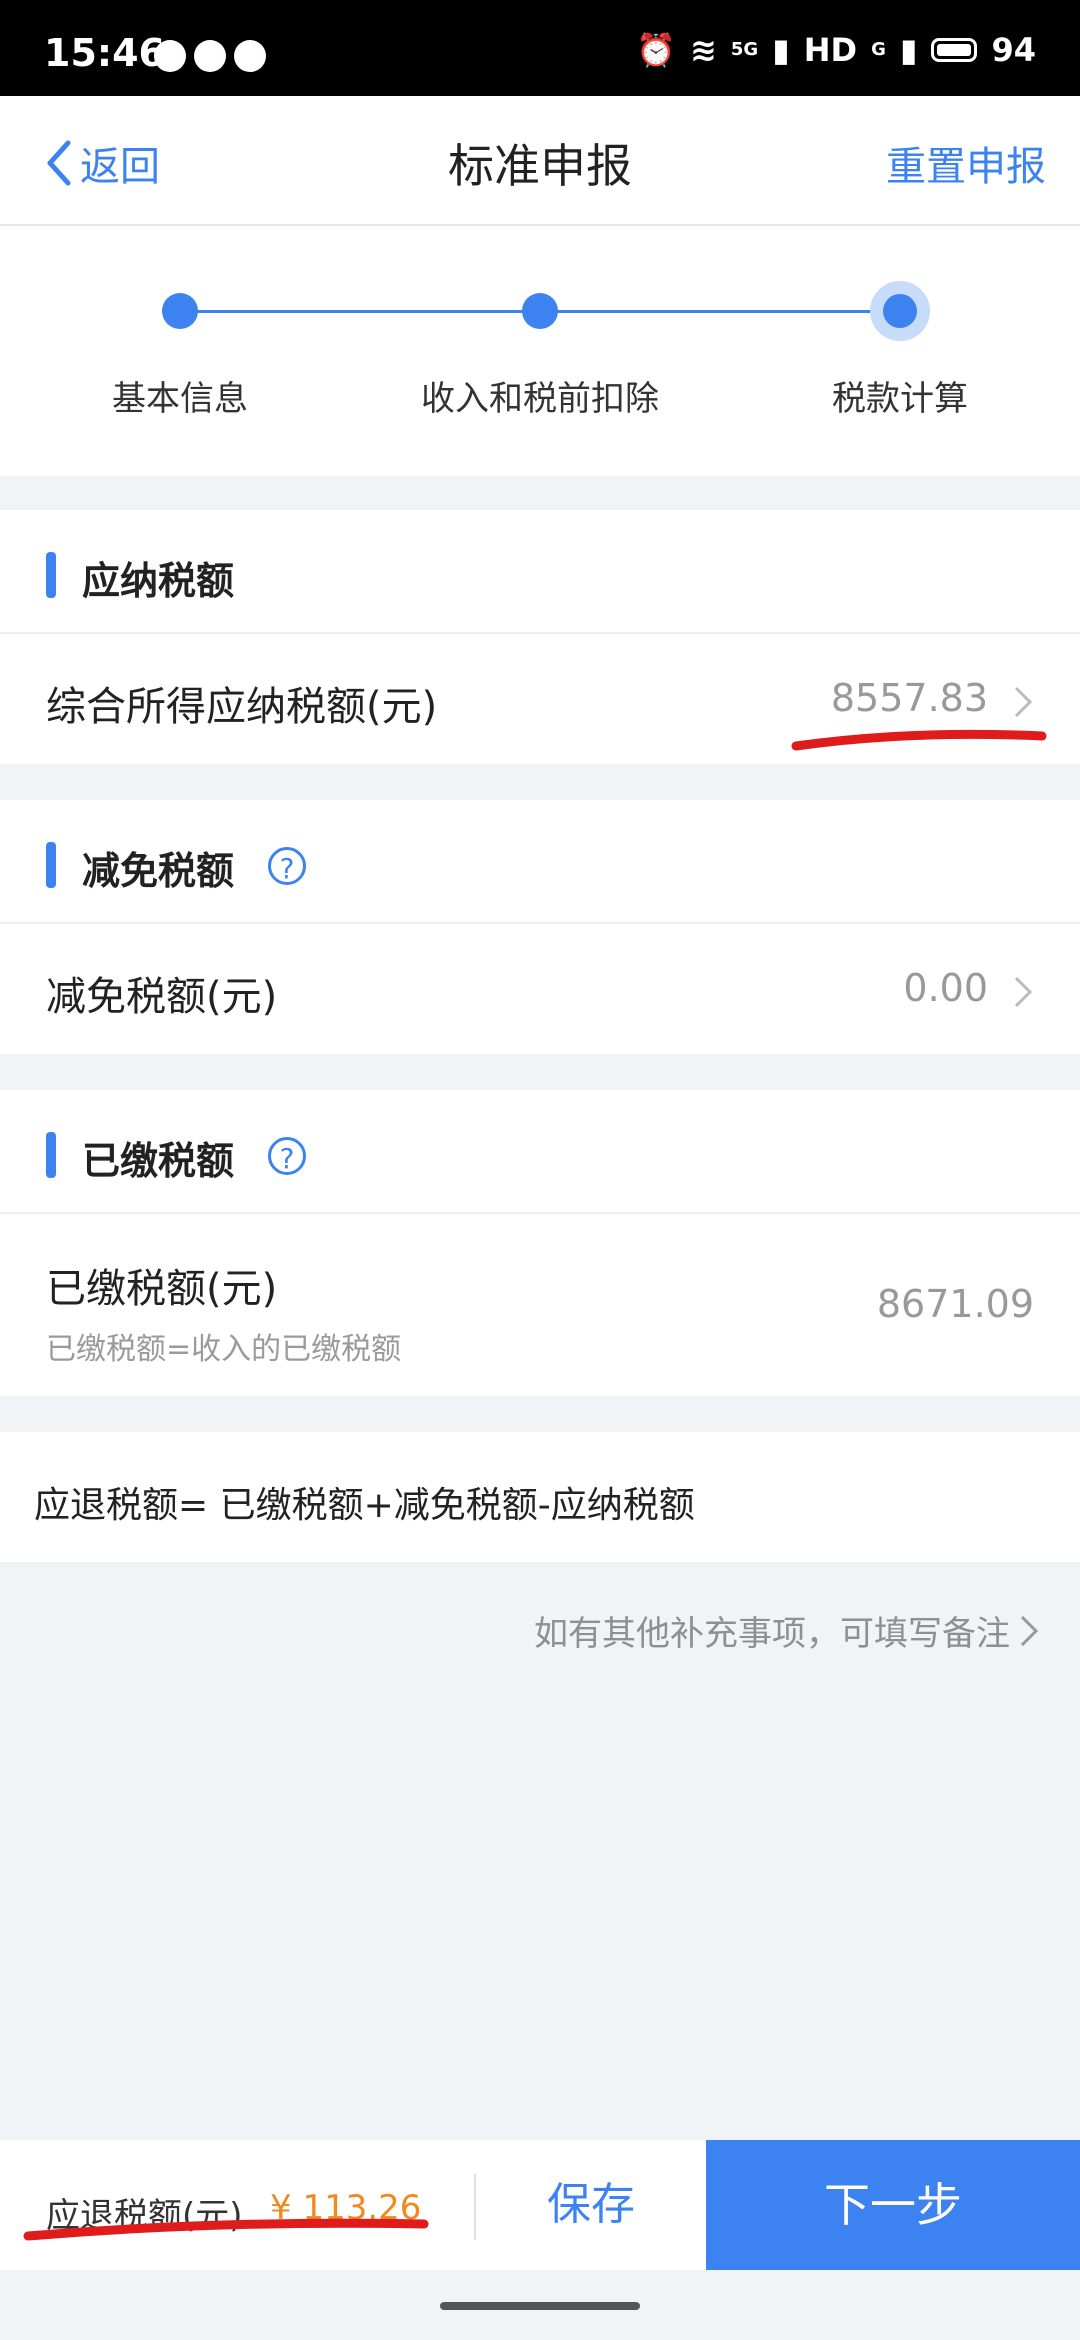 Image resolution: width=1080 pixels, height=2340 pixels. I want to click on step-label-tax-calc: 税款计算, so click(900, 399).